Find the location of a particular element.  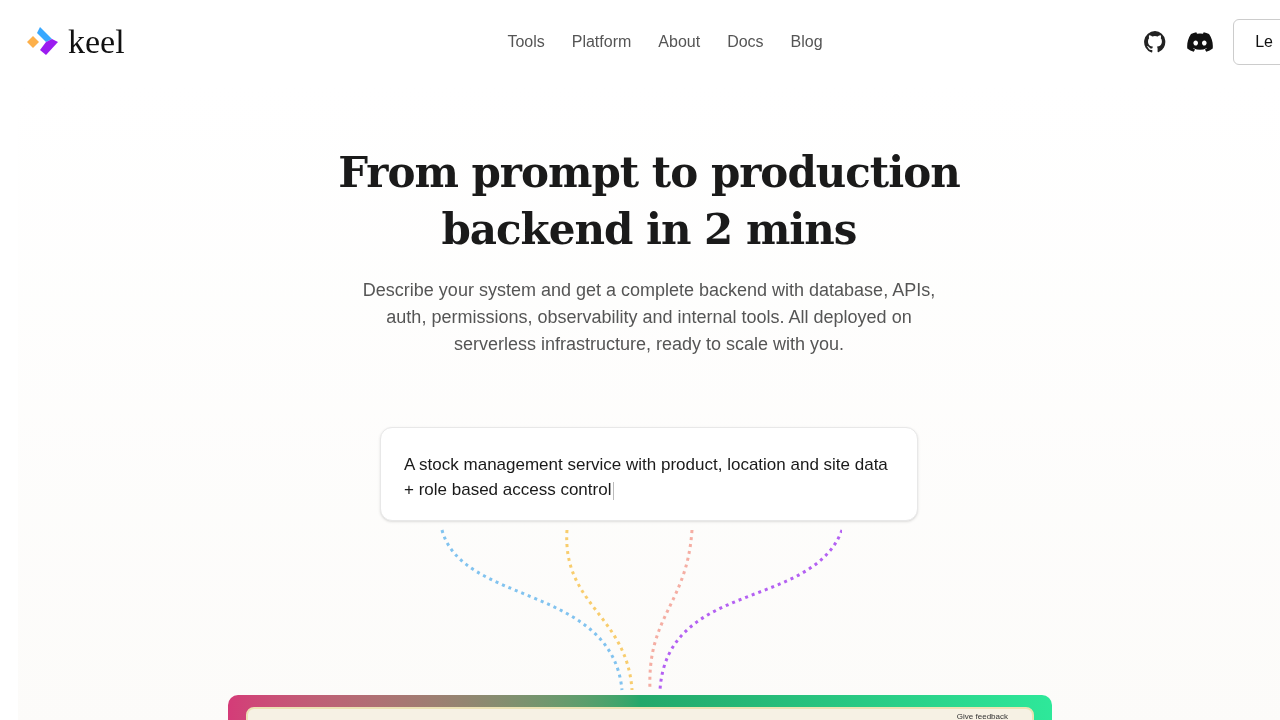

discord-icon is located at coordinates (1200, 42).